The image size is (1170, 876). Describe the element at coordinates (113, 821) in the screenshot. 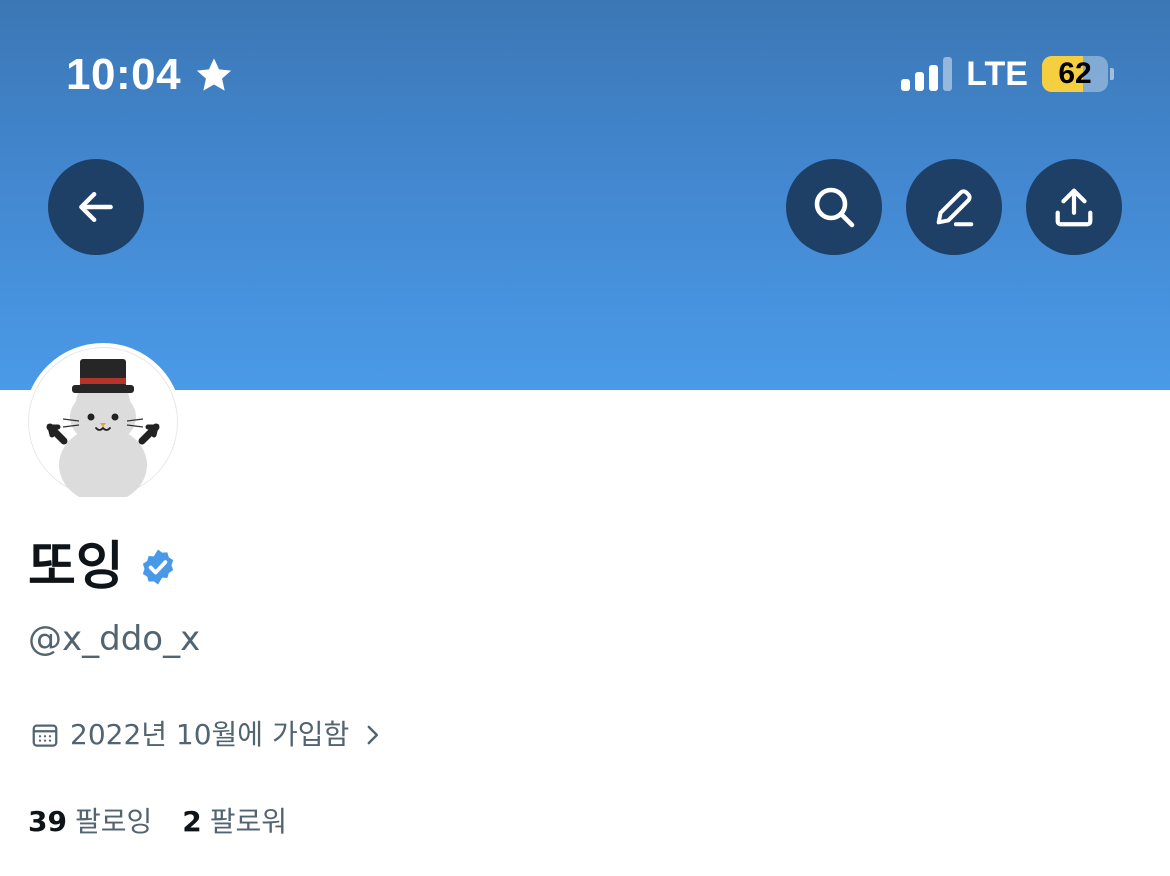

I see `following-label: 팔로잉` at that location.